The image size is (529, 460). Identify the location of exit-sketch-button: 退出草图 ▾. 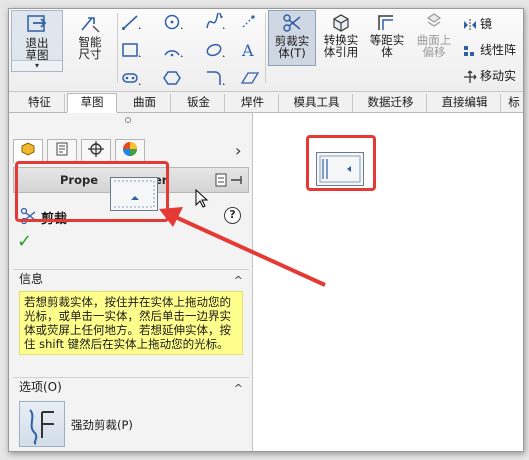
(37, 41).